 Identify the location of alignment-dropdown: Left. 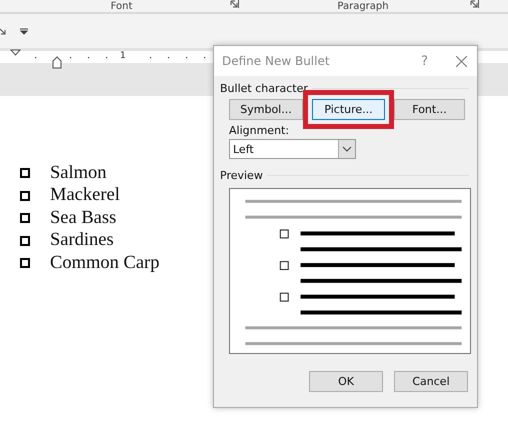
(292, 149).